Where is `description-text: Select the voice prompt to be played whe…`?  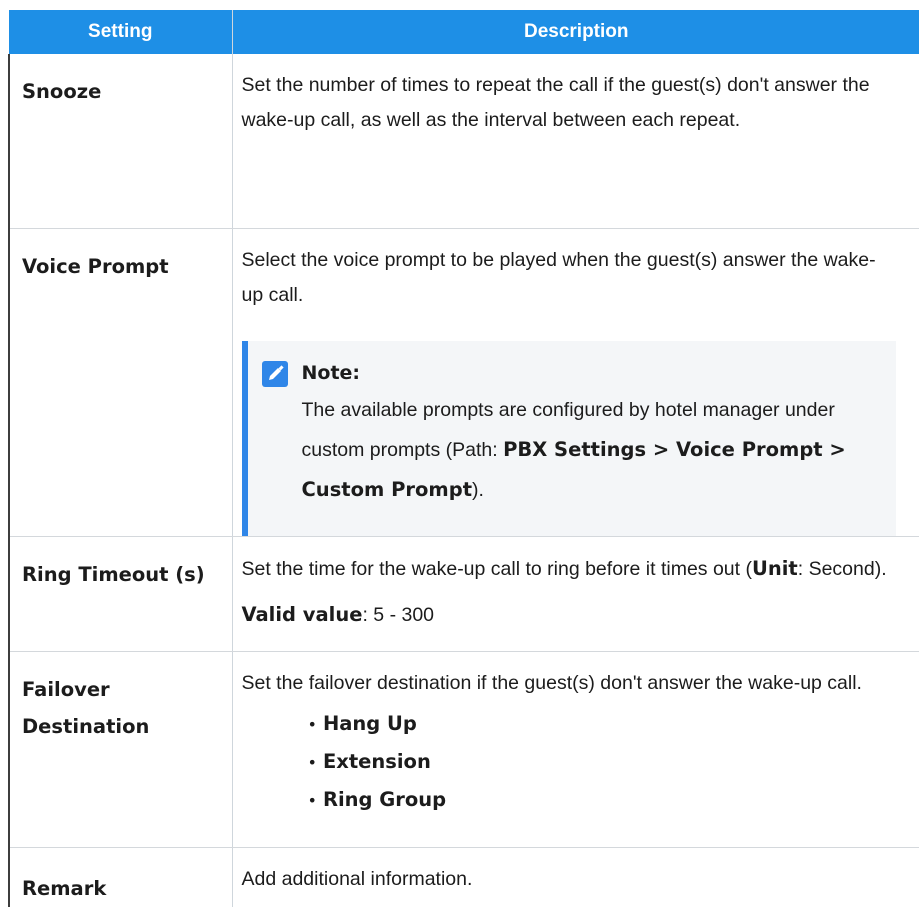 description-text: Select the voice prompt to be played whe… is located at coordinates (558, 277).